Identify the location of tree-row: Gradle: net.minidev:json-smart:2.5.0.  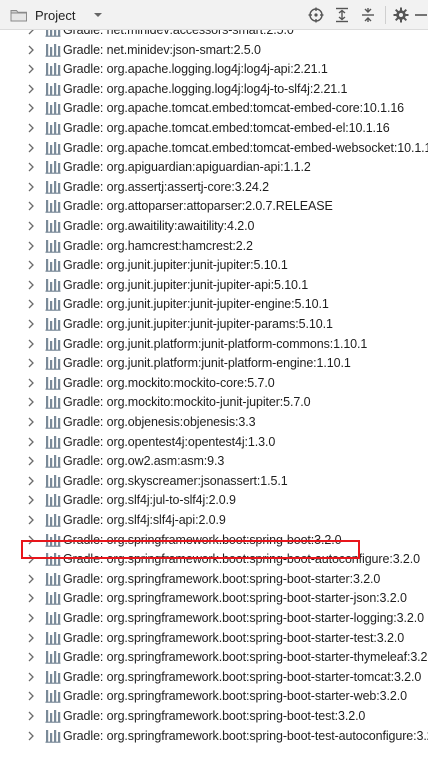
(214, 50).